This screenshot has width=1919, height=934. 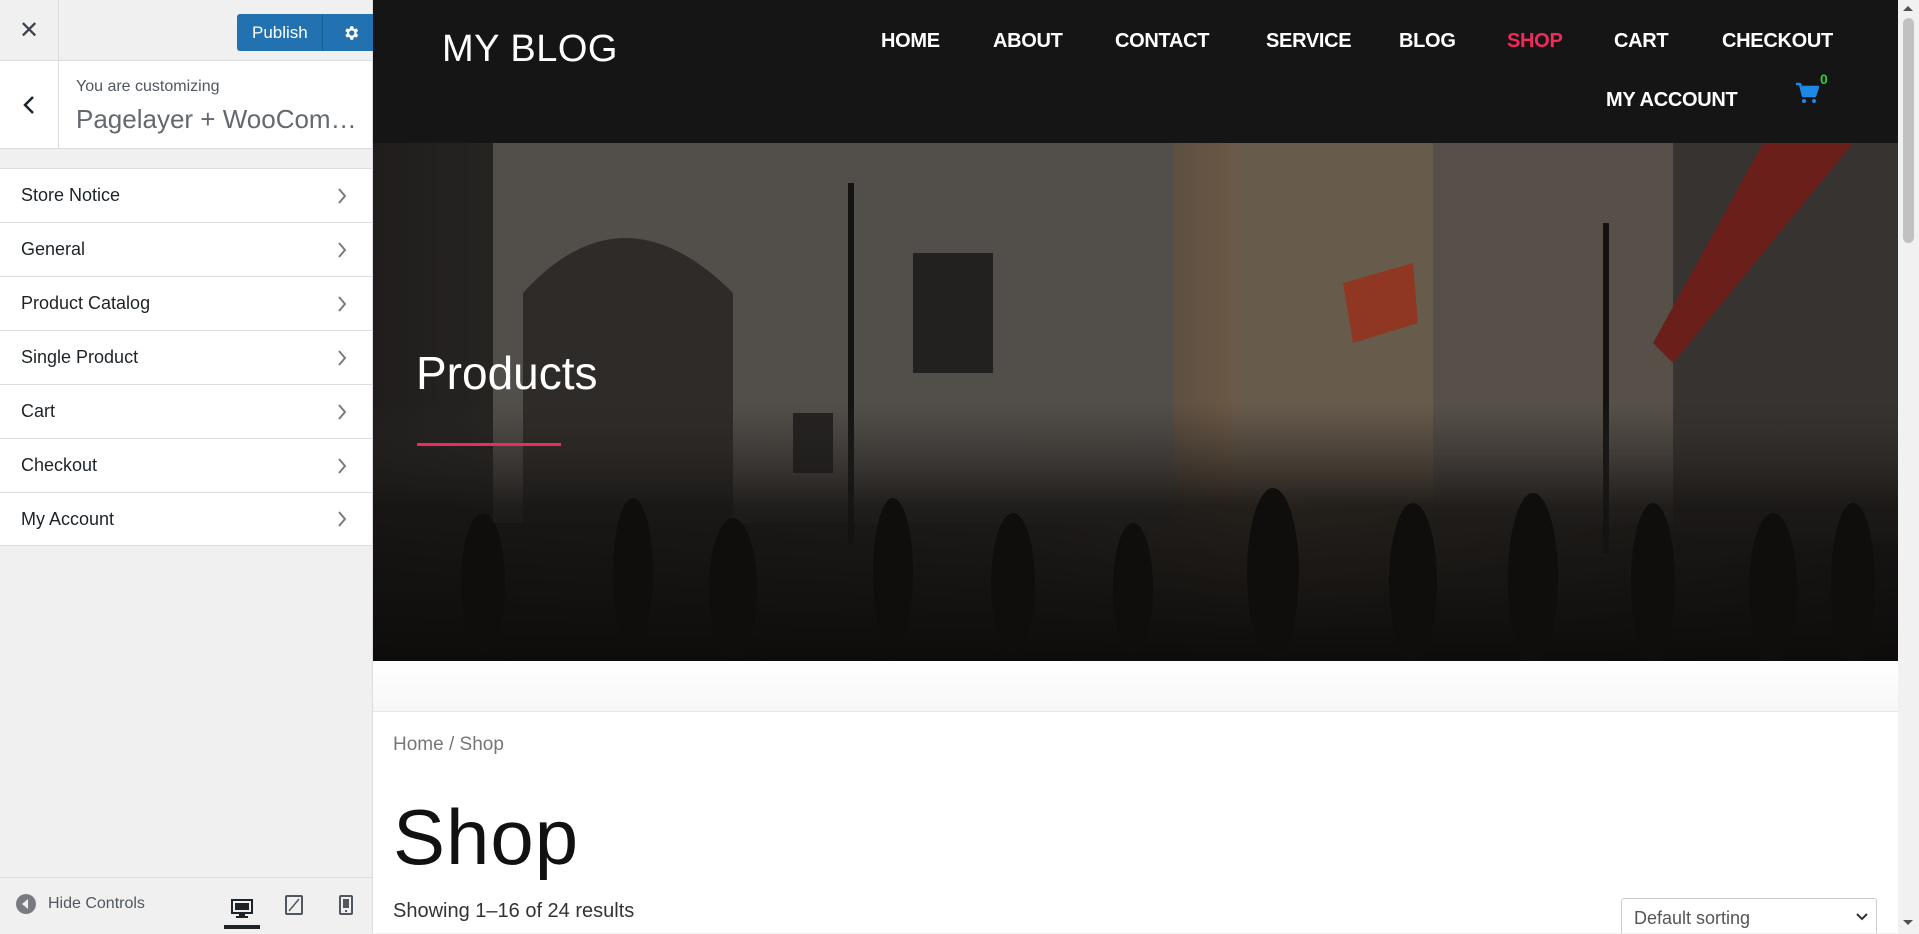 What do you see at coordinates (68, 518) in the screenshot?
I see `section-label: My Account` at bounding box center [68, 518].